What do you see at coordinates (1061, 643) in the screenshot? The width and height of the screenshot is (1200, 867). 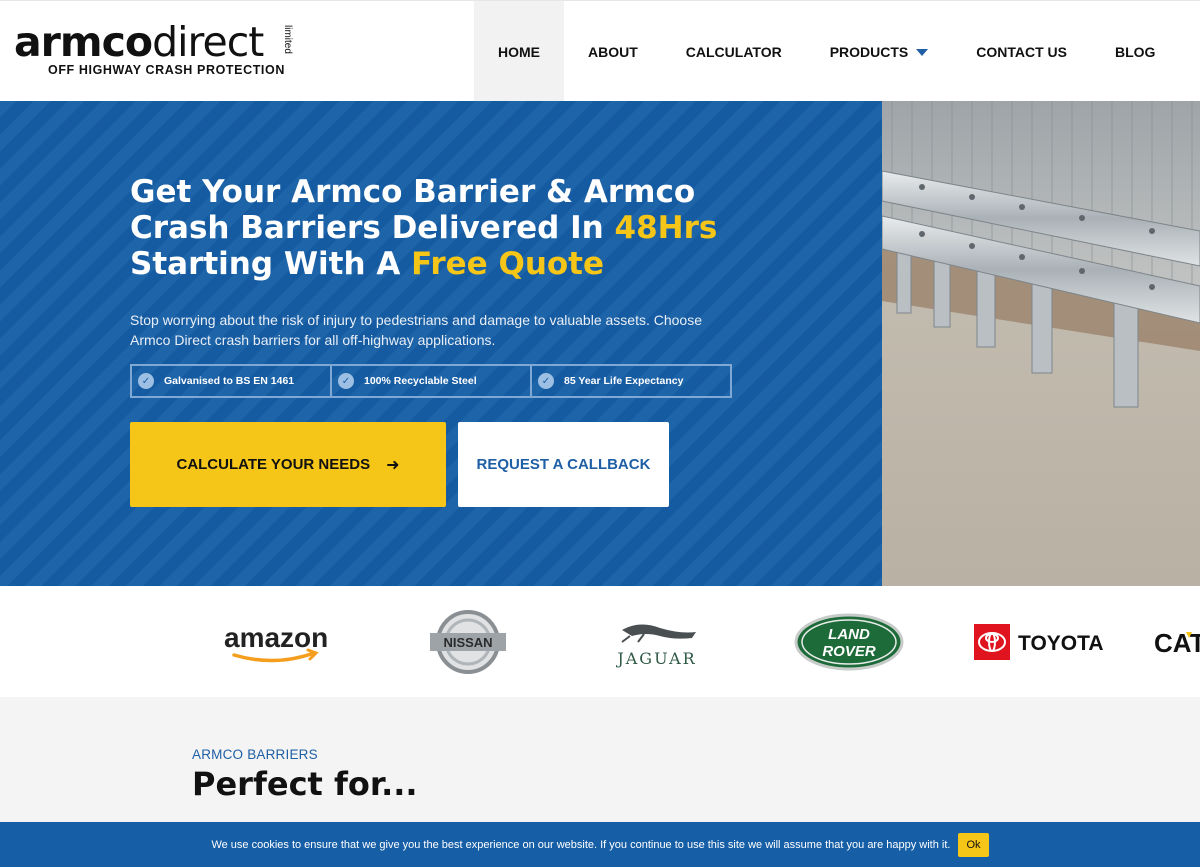 I see `svg-text: TOYOTA` at bounding box center [1061, 643].